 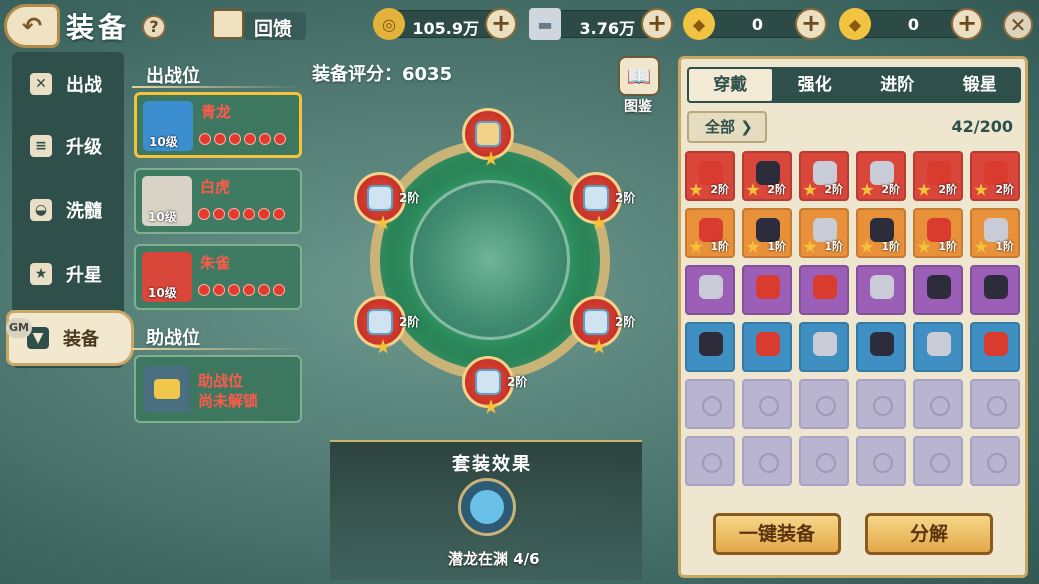 What do you see at coordinates (215, 187) in the screenshot?
I see `hero-name: 白虎` at bounding box center [215, 187].